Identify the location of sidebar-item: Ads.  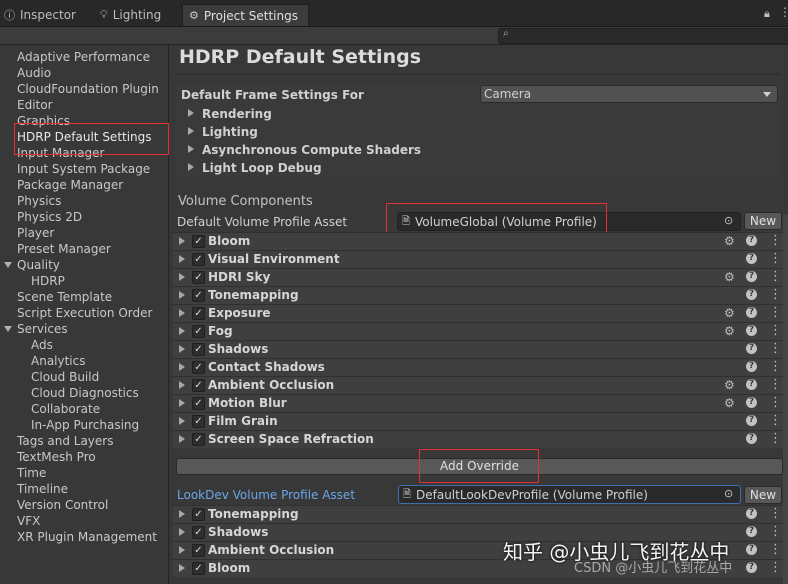
(42, 345).